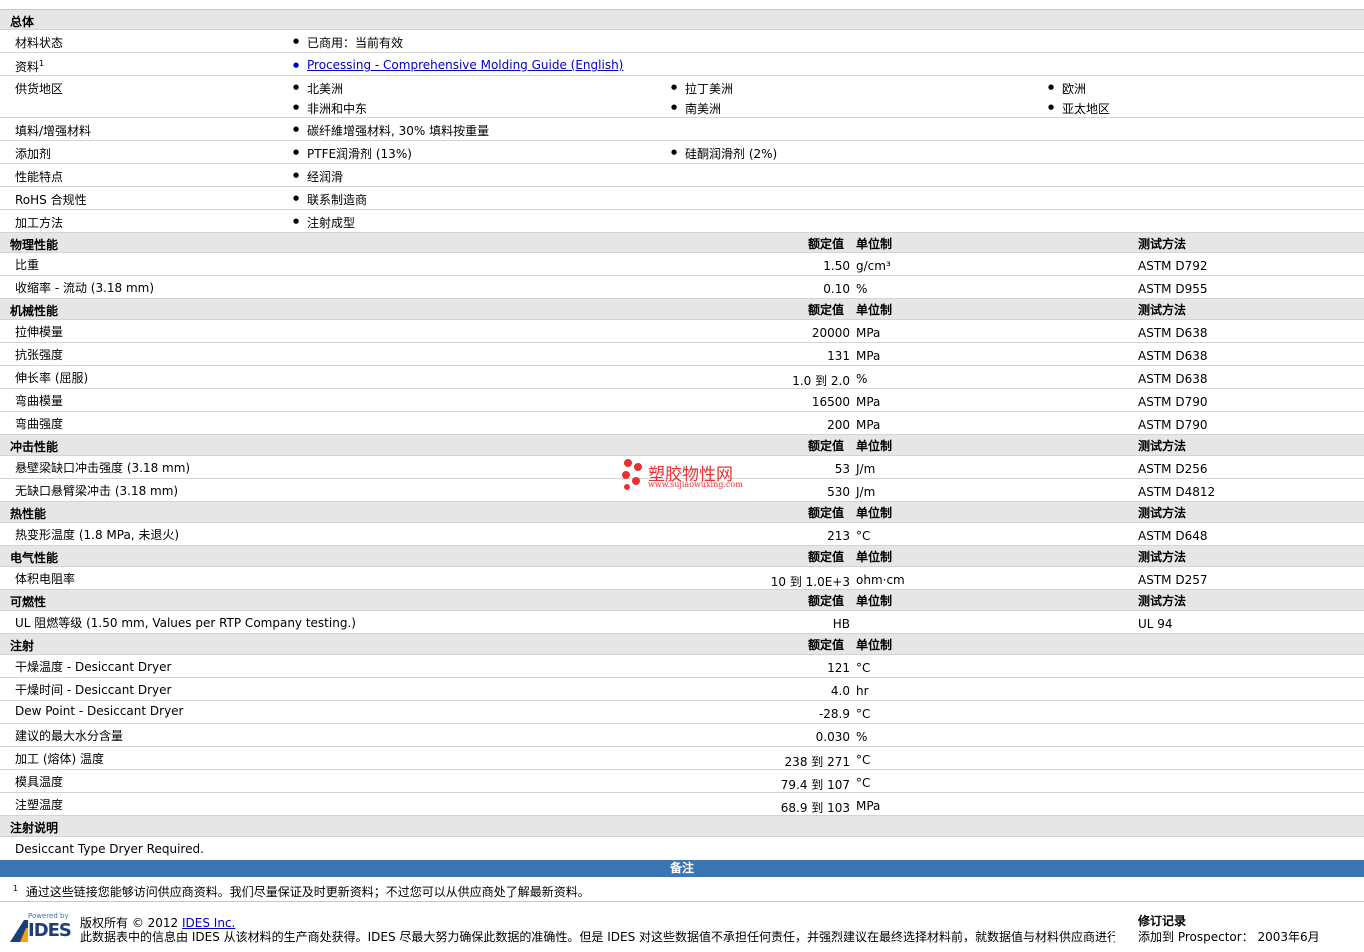 The image size is (1364, 952). I want to click on property-row: 模具温度 79.4 到 107 °C, so click(682, 781).